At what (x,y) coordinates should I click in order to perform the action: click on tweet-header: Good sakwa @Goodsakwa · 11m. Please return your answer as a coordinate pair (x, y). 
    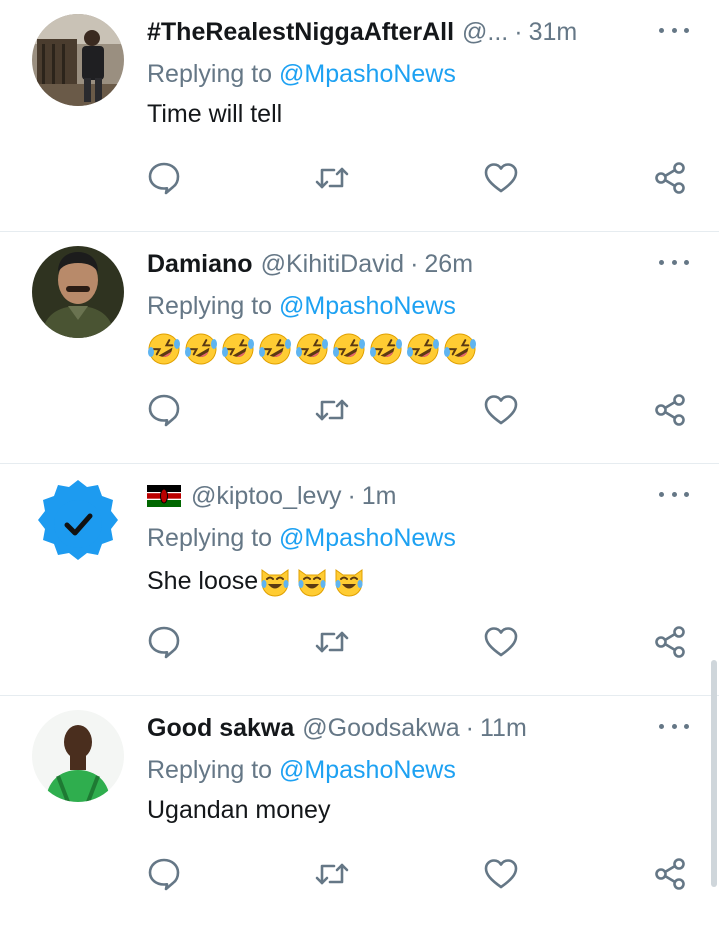
    Looking at the image, I should click on (403, 728).